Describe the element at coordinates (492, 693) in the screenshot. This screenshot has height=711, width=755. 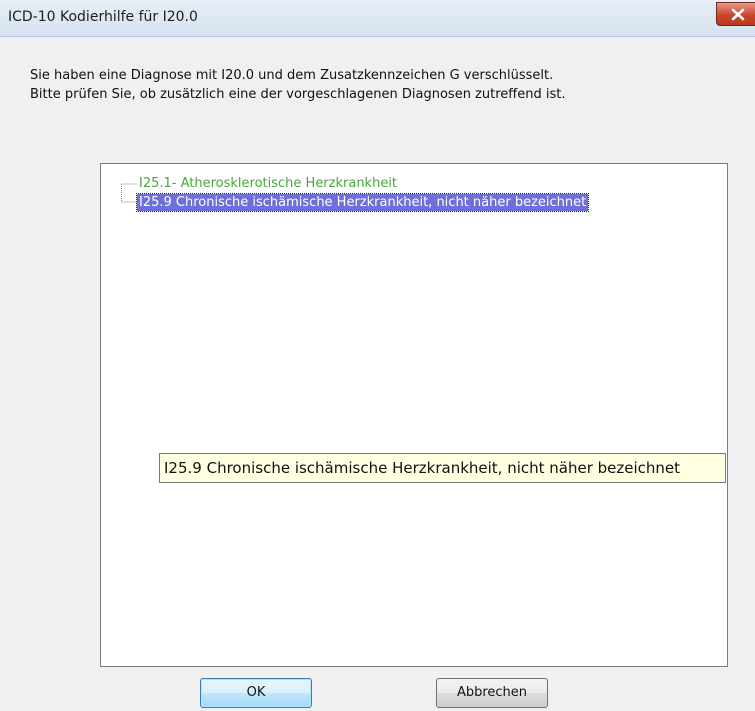
I see `cancel-button: Abbrechen` at that location.